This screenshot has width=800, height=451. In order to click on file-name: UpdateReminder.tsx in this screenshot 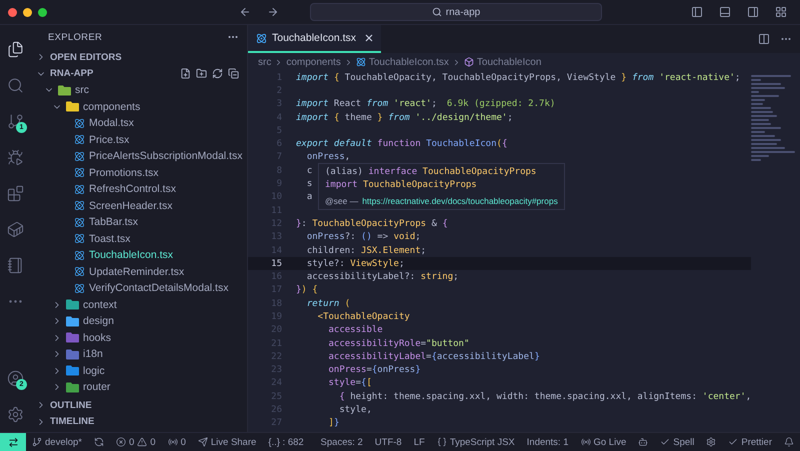, I will do `click(136, 272)`.